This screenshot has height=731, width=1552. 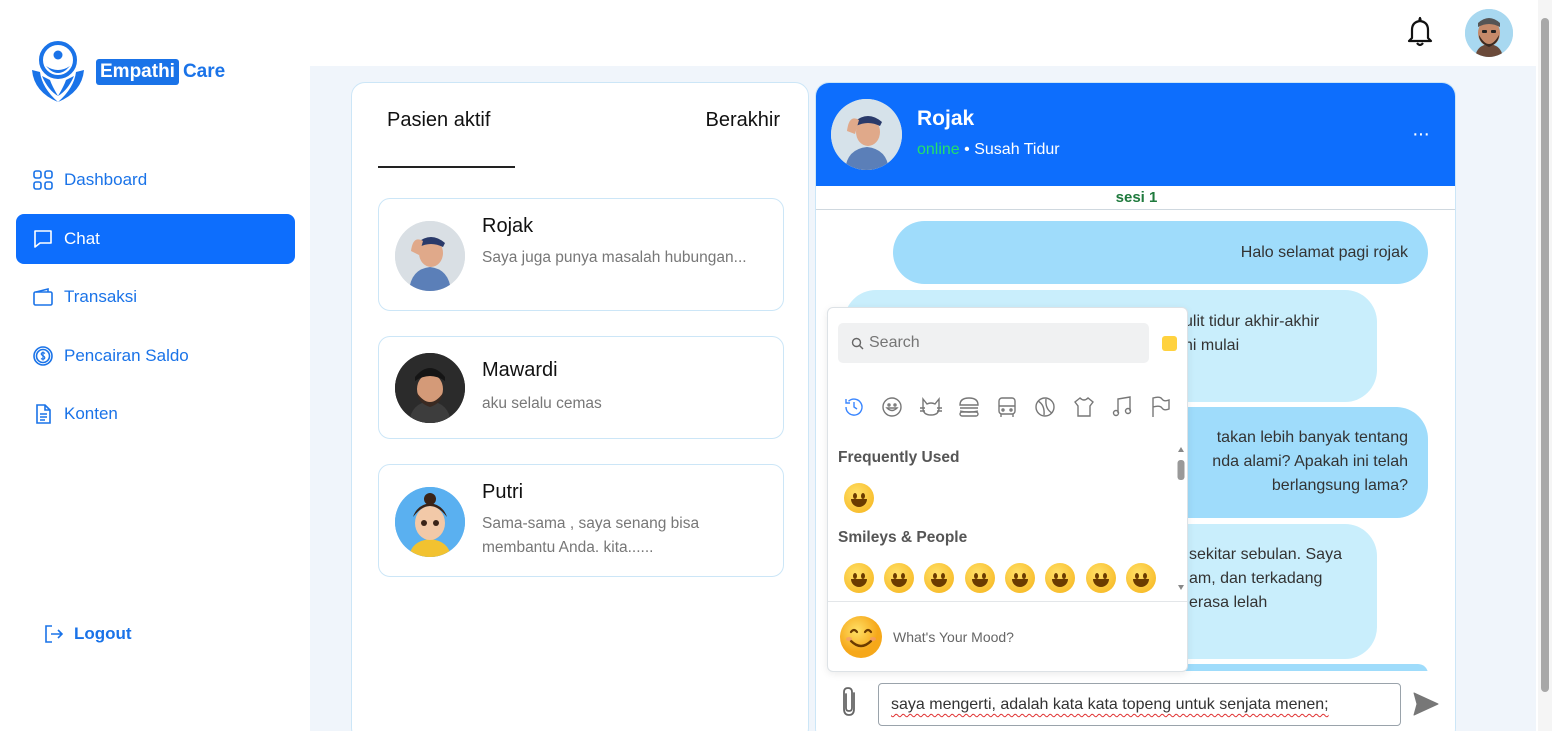 What do you see at coordinates (1421, 134) in the screenshot?
I see `more-options-icon: ···` at bounding box center [1421, 134].